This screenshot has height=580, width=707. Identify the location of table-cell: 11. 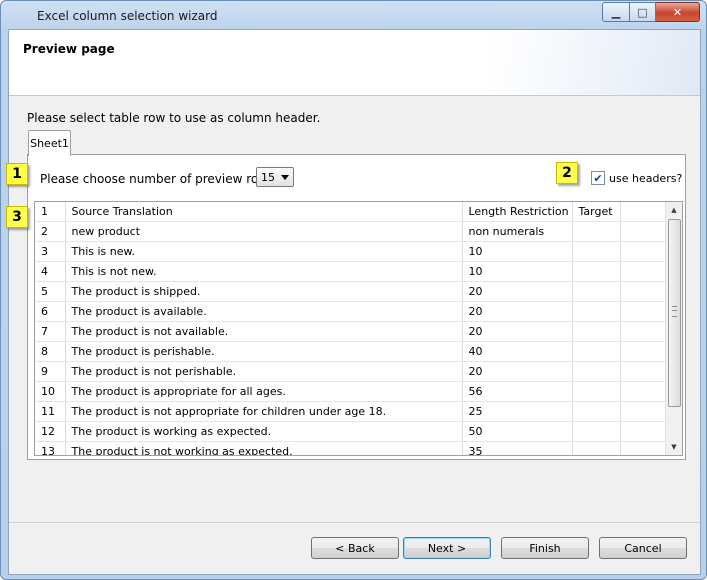
(50, 411).